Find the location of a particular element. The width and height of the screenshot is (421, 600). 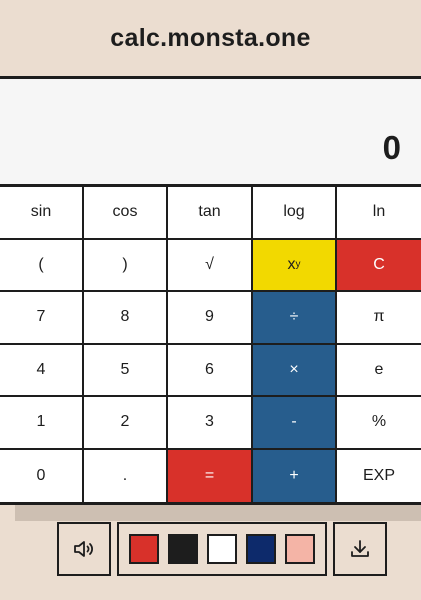

key-label: 2 is located at coordinates (125, 422).